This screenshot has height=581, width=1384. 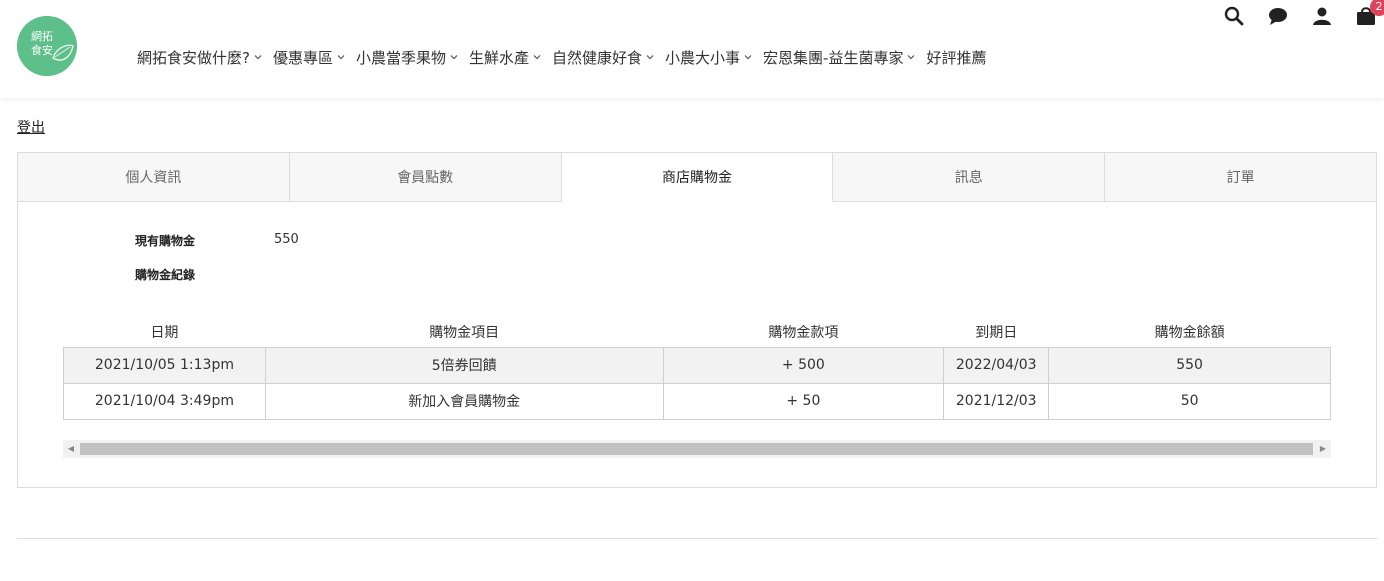 I want to click on nav-item-label: 小農當季果物, so click(x=400, y=57).